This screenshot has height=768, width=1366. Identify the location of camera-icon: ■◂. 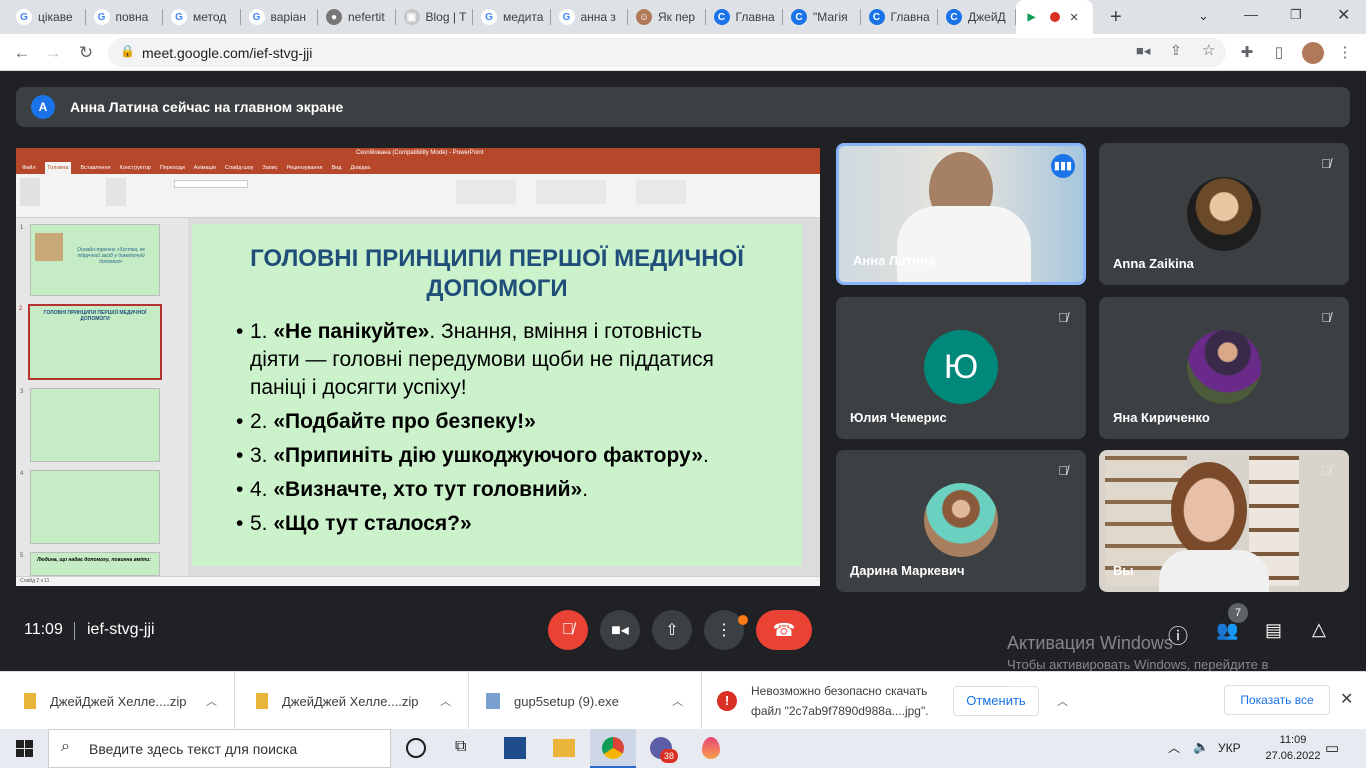
(1143, 51).